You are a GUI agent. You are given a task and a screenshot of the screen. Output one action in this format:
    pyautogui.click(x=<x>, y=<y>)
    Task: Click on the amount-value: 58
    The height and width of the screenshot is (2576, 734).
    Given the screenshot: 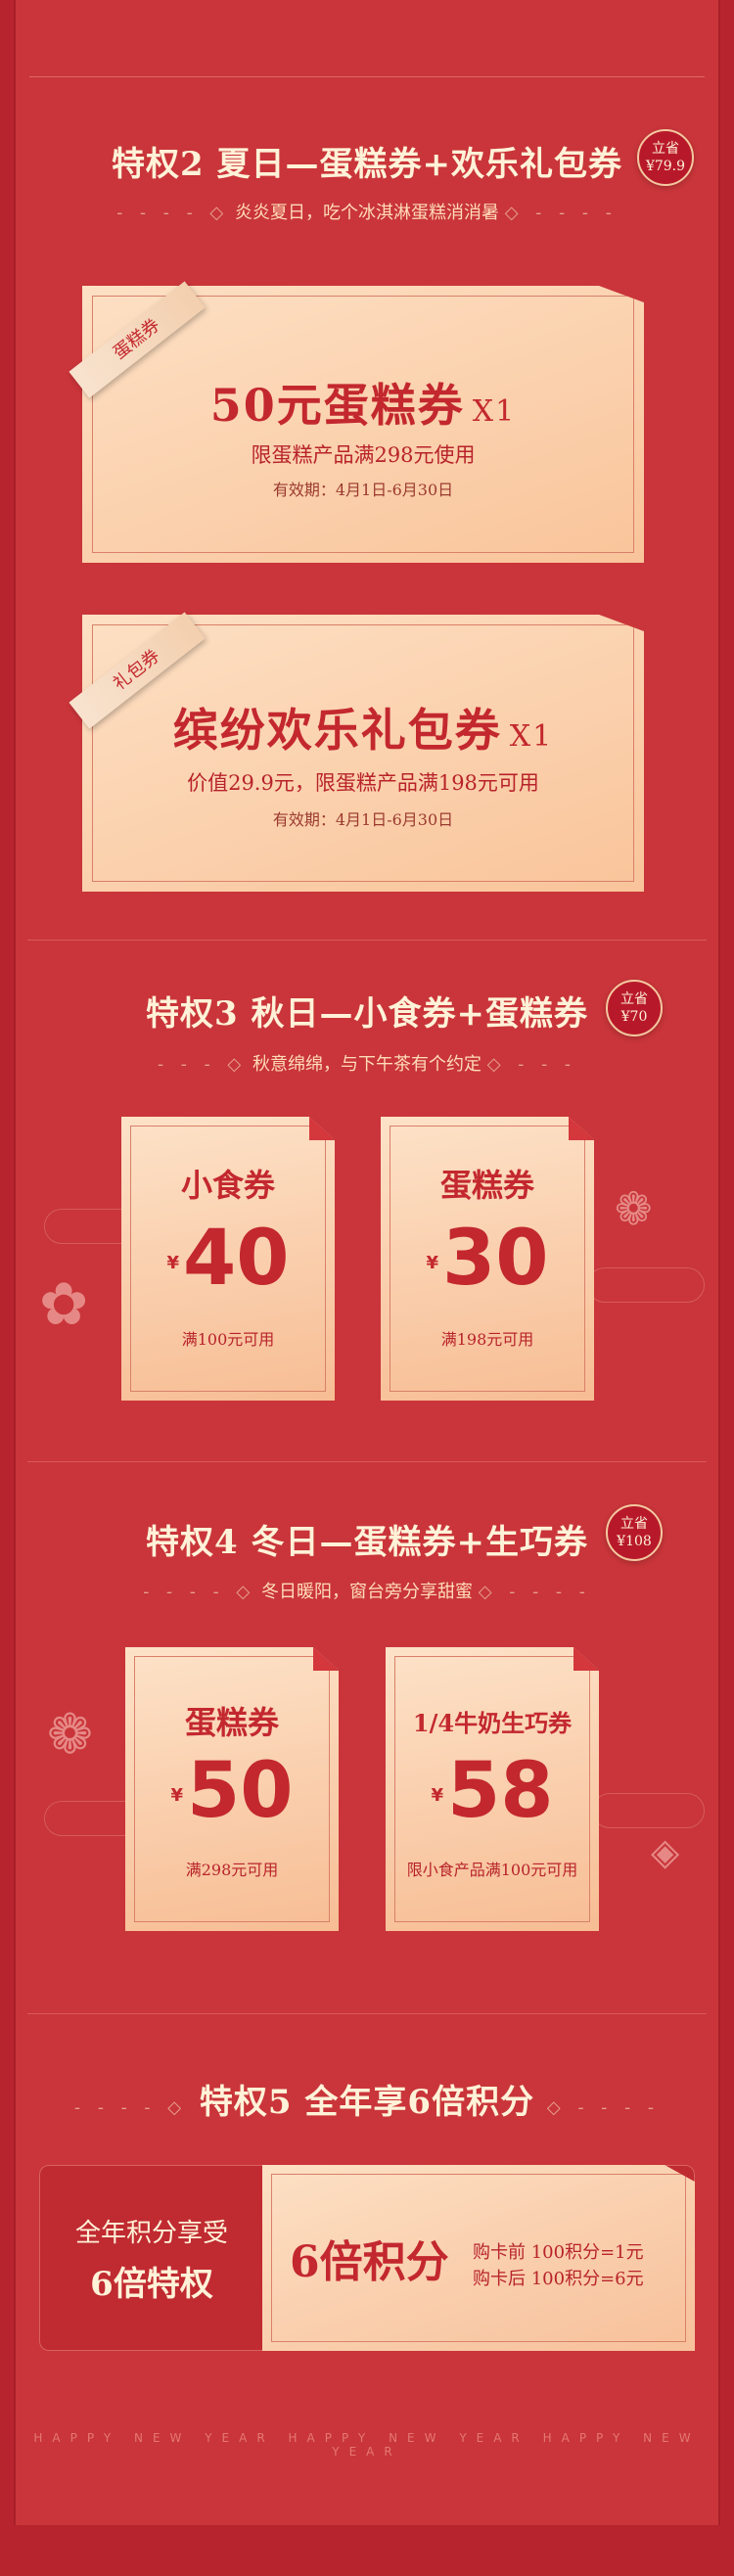 What is the action you would take?
    pyautogui.click(x=500, y=1791)
    